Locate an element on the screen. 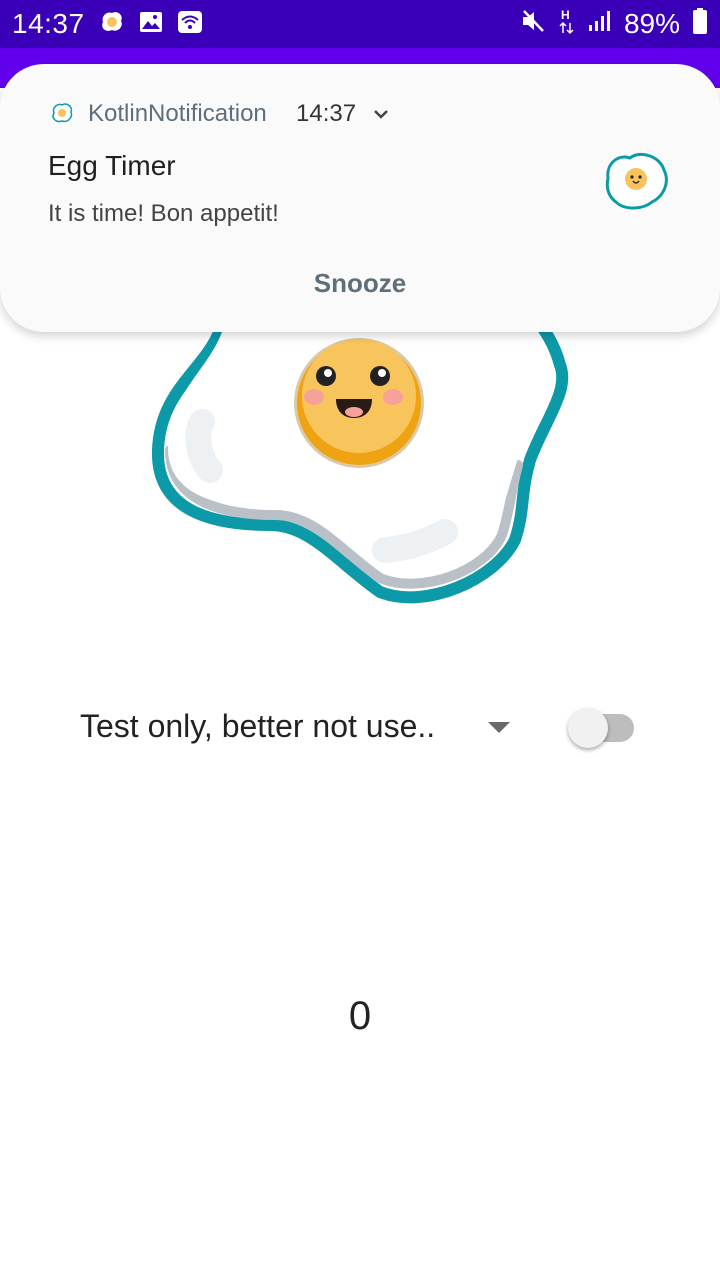 The height and width of the screenshot is (1280, 720). notification-title: Egg Timer is located at coordinates (112, 165).